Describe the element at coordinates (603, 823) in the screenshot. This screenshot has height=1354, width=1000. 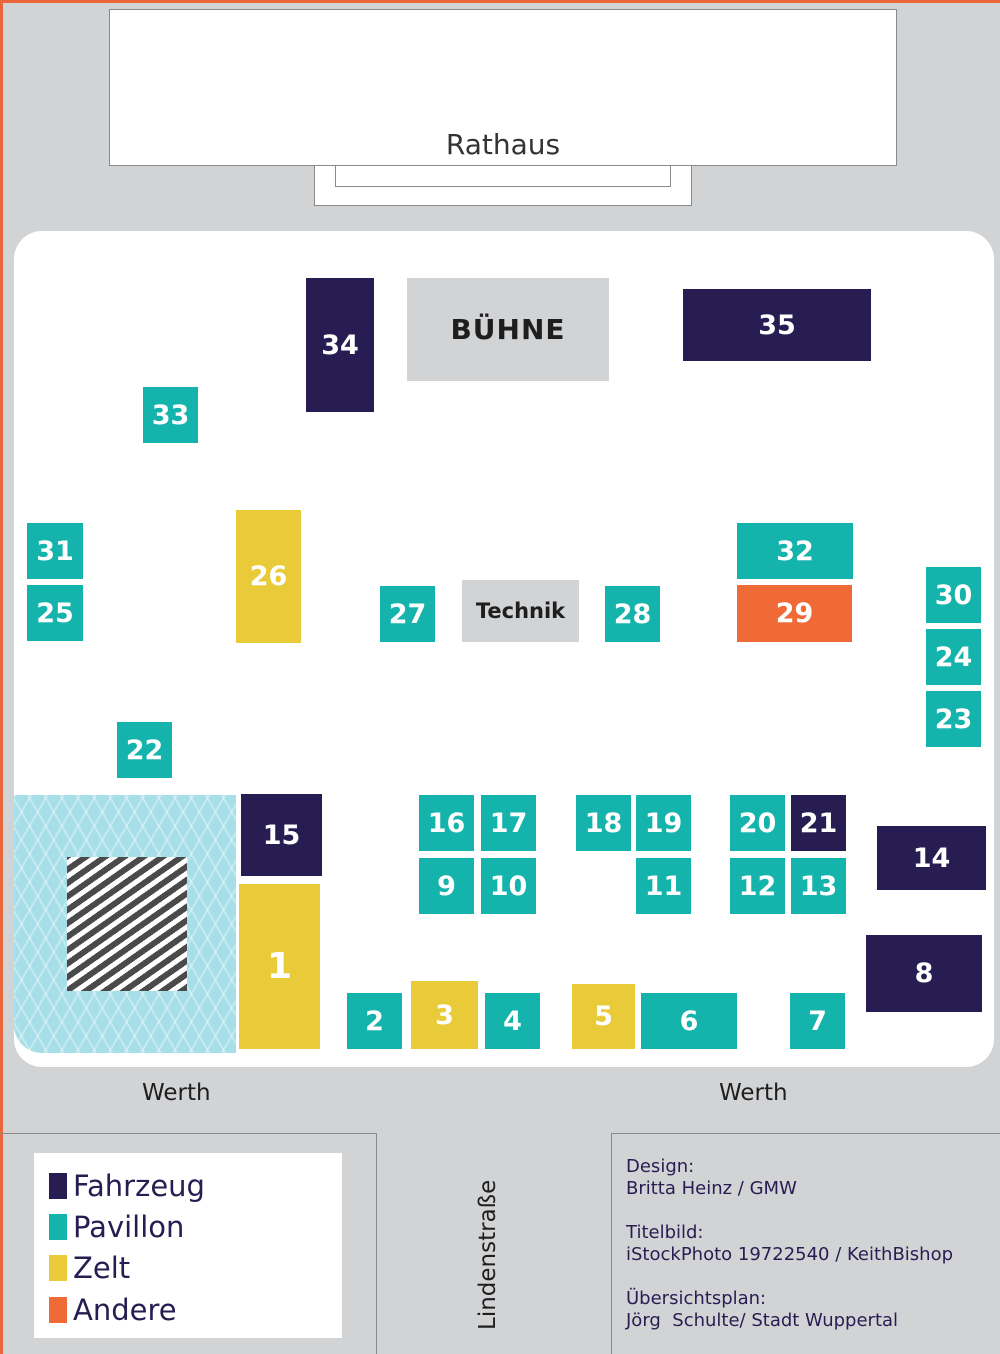
I see `stand-18: 18` at that location.